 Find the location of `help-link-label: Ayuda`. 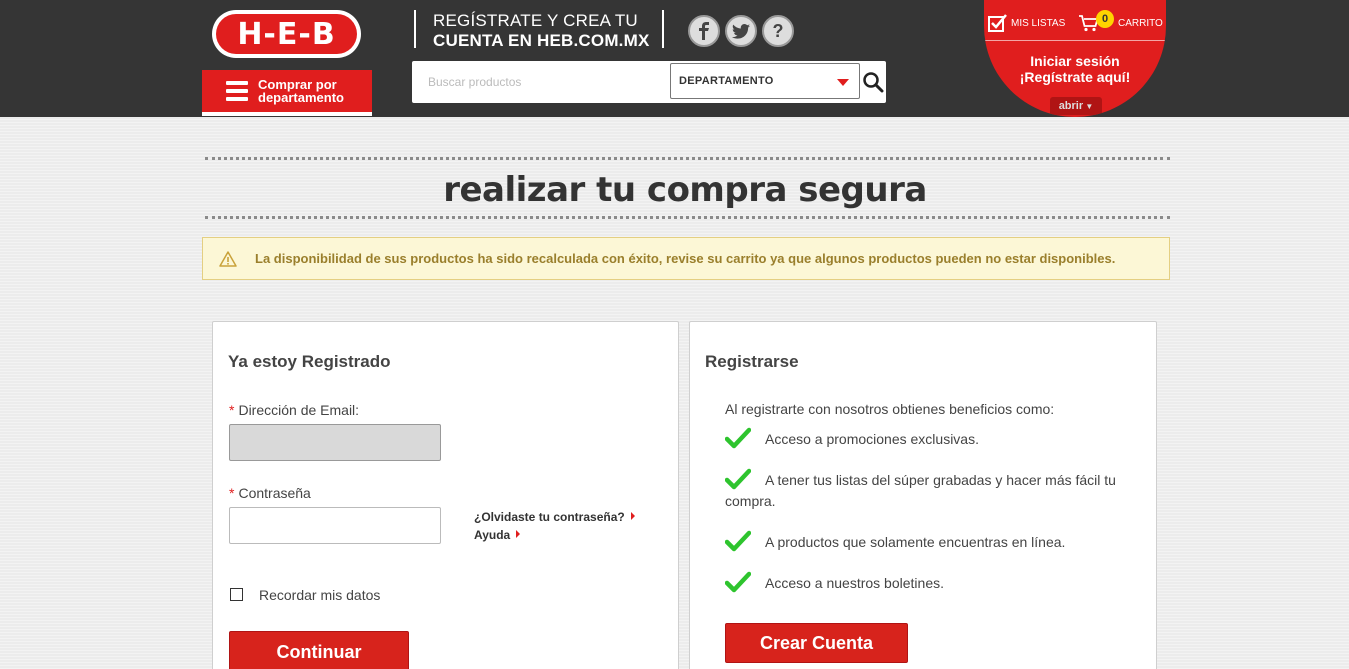

help-link-label: Ayuda is located at coordinates (492, 535).